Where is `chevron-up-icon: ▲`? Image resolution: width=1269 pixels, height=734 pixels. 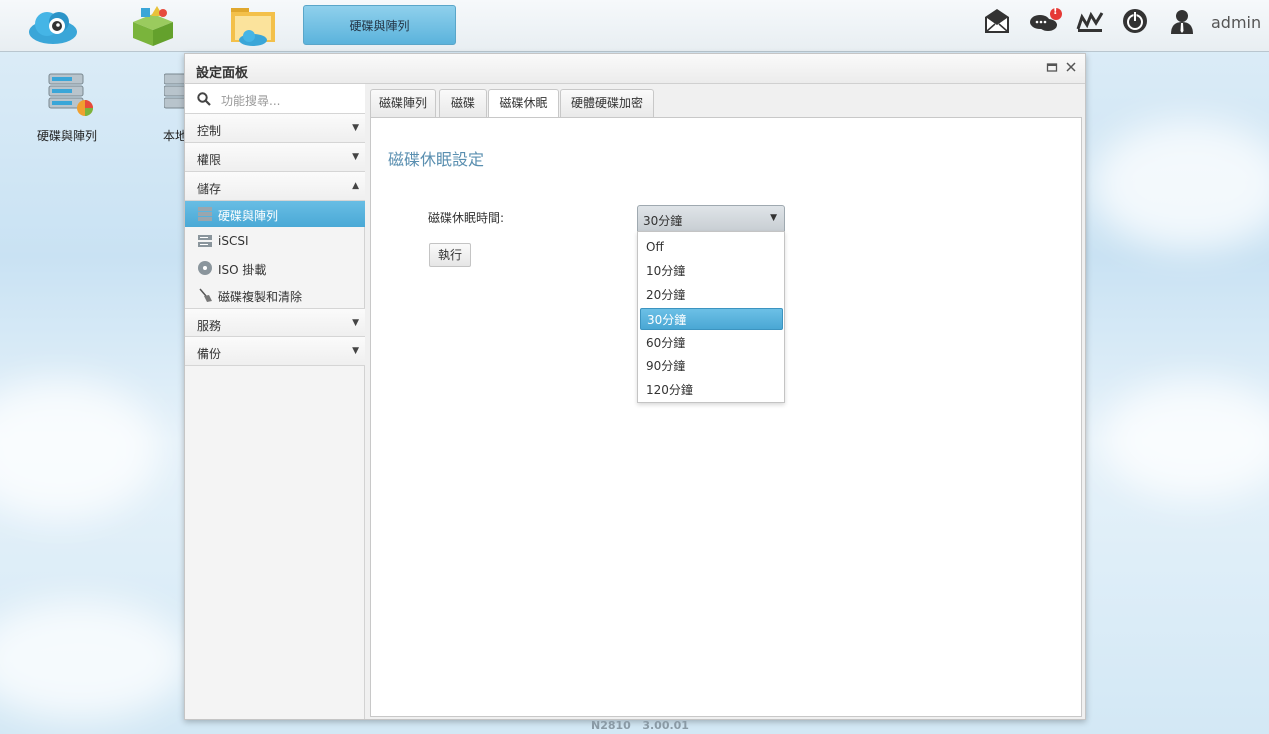
chevron-up-icon: ▲ is located at coordinates (355, 186).